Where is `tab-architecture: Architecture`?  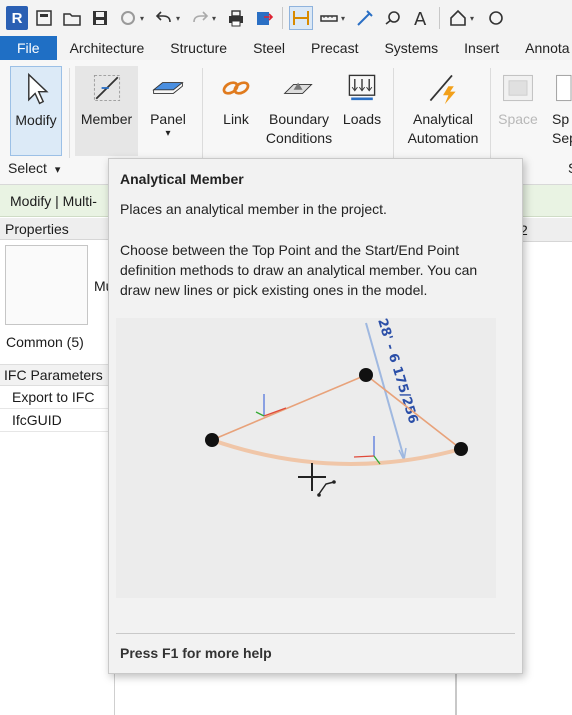
tab-architecture: Architecture is located at coordinates (107, 48).